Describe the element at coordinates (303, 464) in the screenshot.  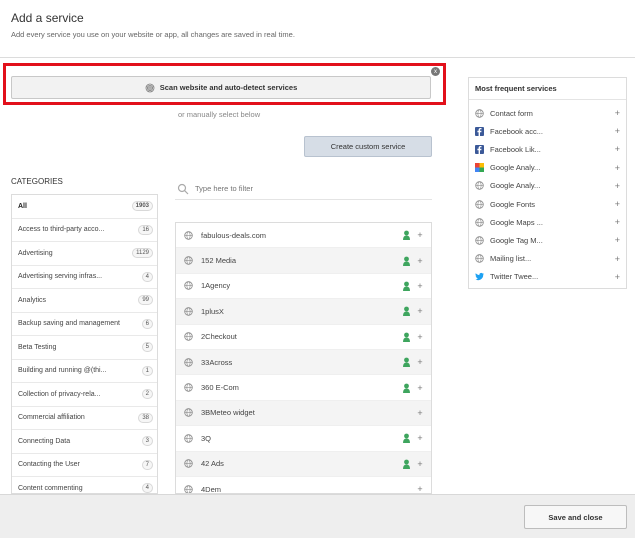
I see `service-item: 42 Ads +` at that location.